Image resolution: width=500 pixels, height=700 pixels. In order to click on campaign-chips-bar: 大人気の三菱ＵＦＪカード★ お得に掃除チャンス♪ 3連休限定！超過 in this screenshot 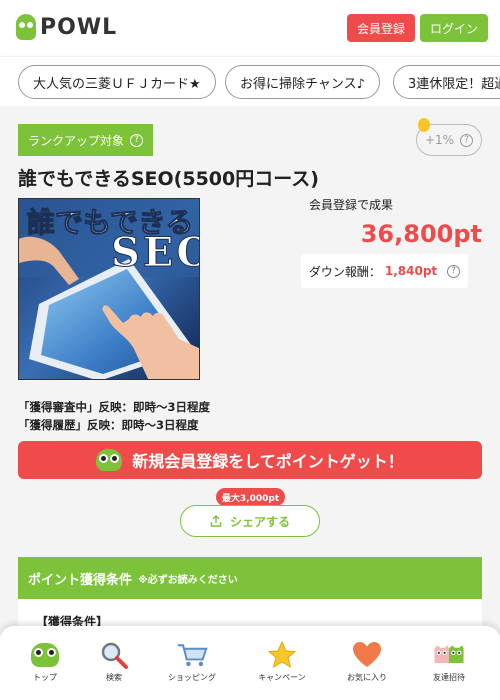, I will do `click(250, 81)`.